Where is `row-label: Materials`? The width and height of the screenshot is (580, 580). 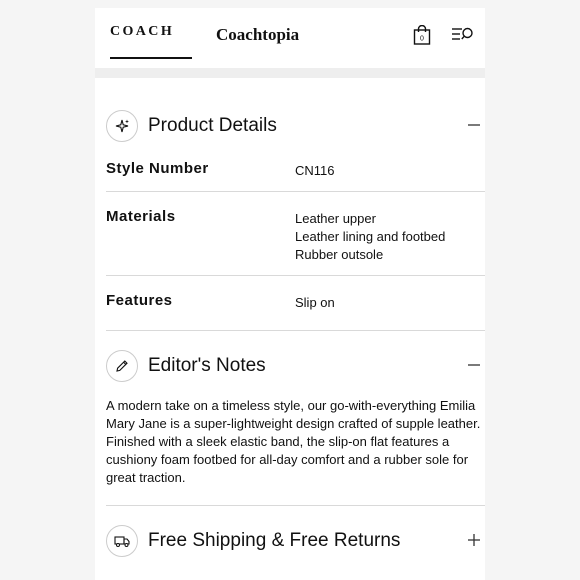 row-label: Materials is located at coordinates (141, 216).